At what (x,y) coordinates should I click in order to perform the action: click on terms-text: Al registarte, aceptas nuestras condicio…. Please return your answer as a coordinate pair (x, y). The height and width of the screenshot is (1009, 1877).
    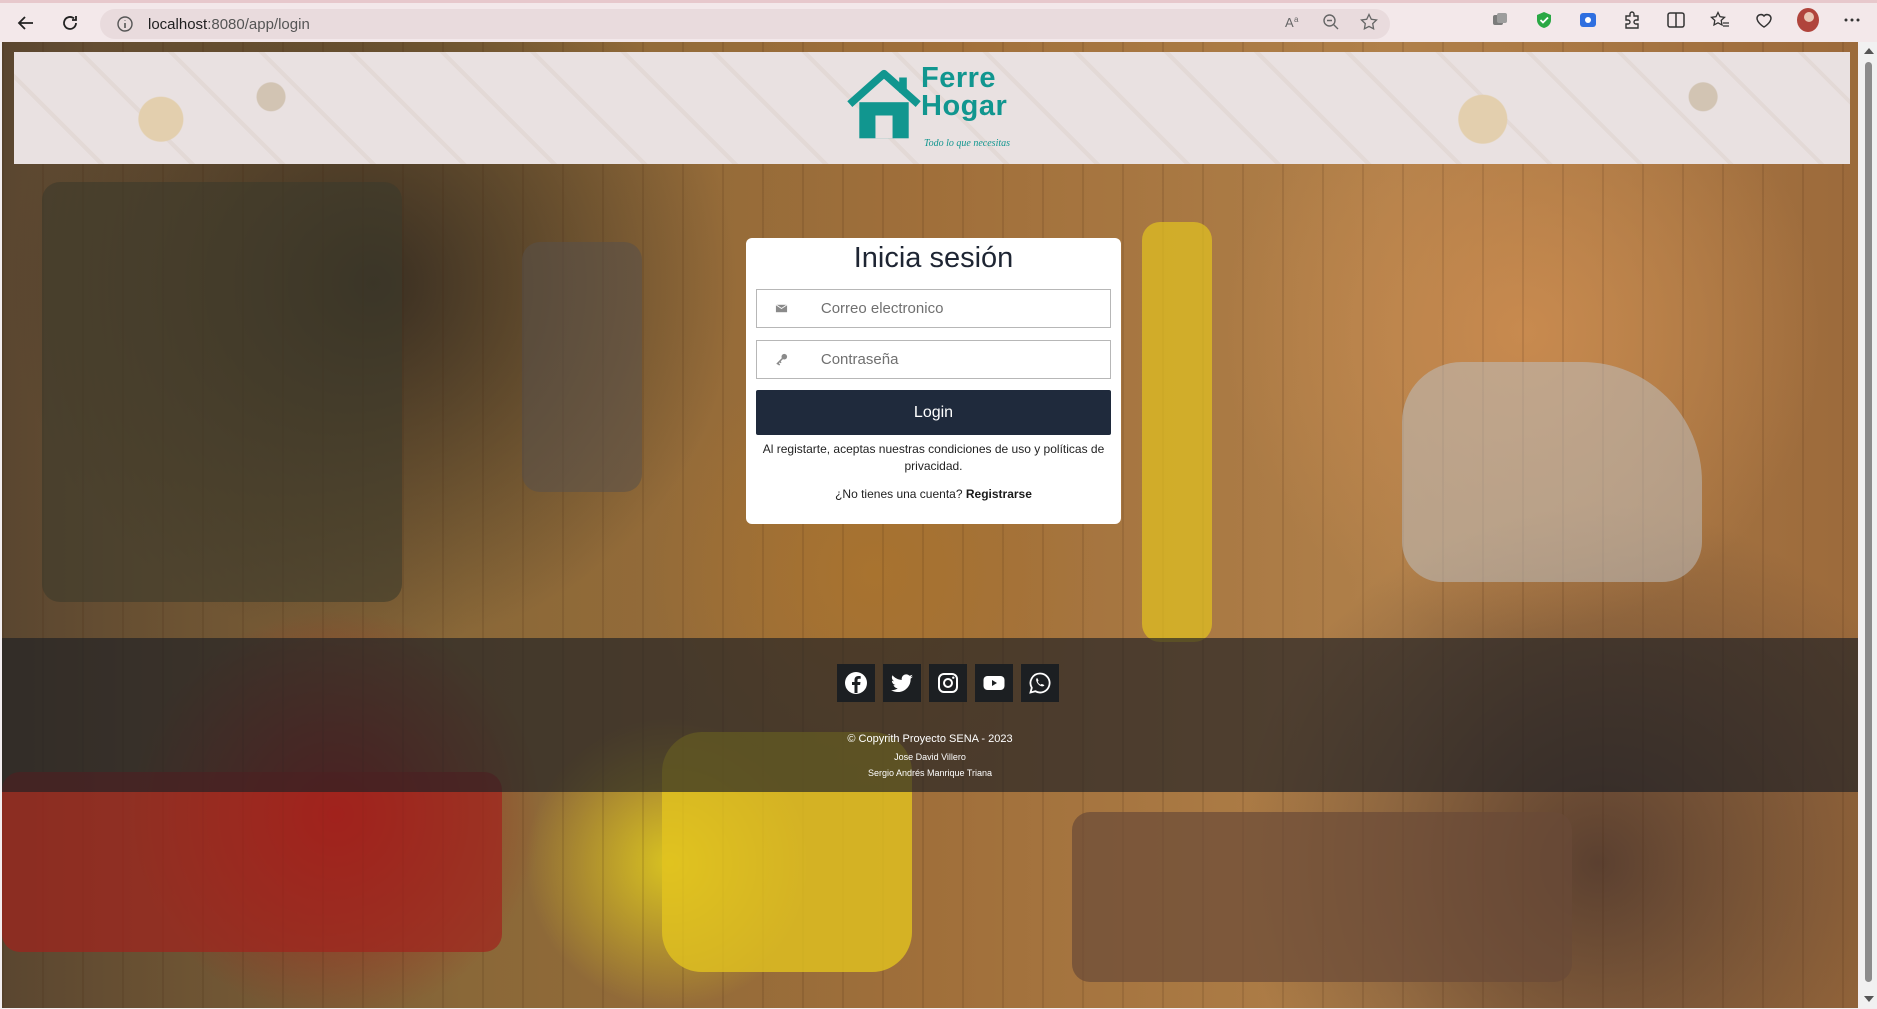
    Looking at the image, I should click on (933, 457).